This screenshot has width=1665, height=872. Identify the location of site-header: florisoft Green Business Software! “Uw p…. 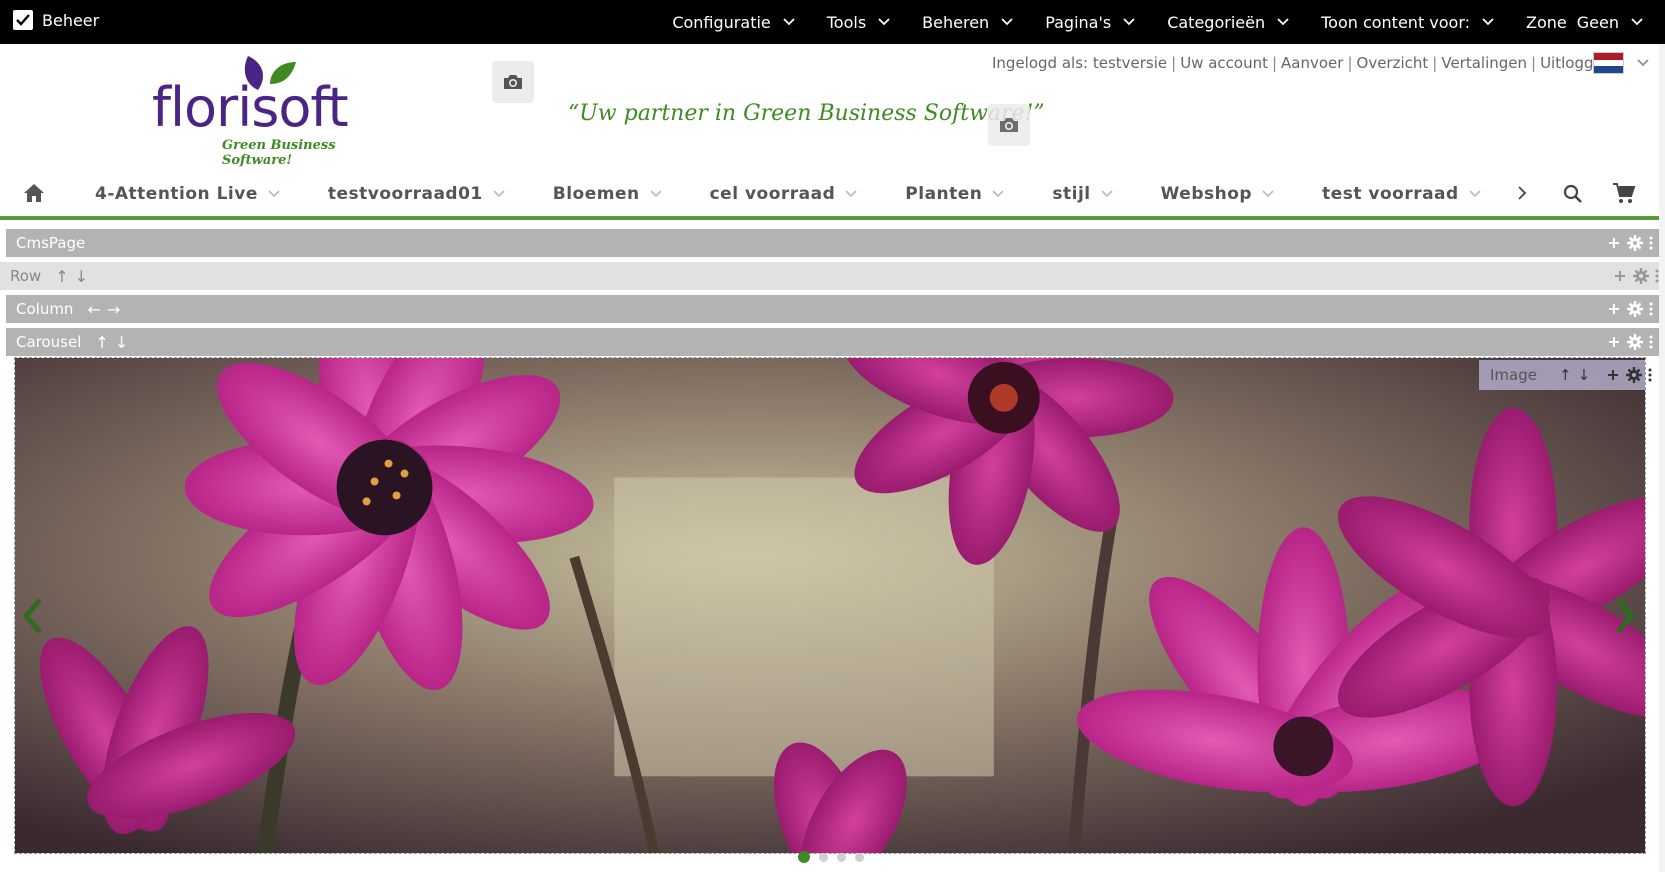
(832, 106).